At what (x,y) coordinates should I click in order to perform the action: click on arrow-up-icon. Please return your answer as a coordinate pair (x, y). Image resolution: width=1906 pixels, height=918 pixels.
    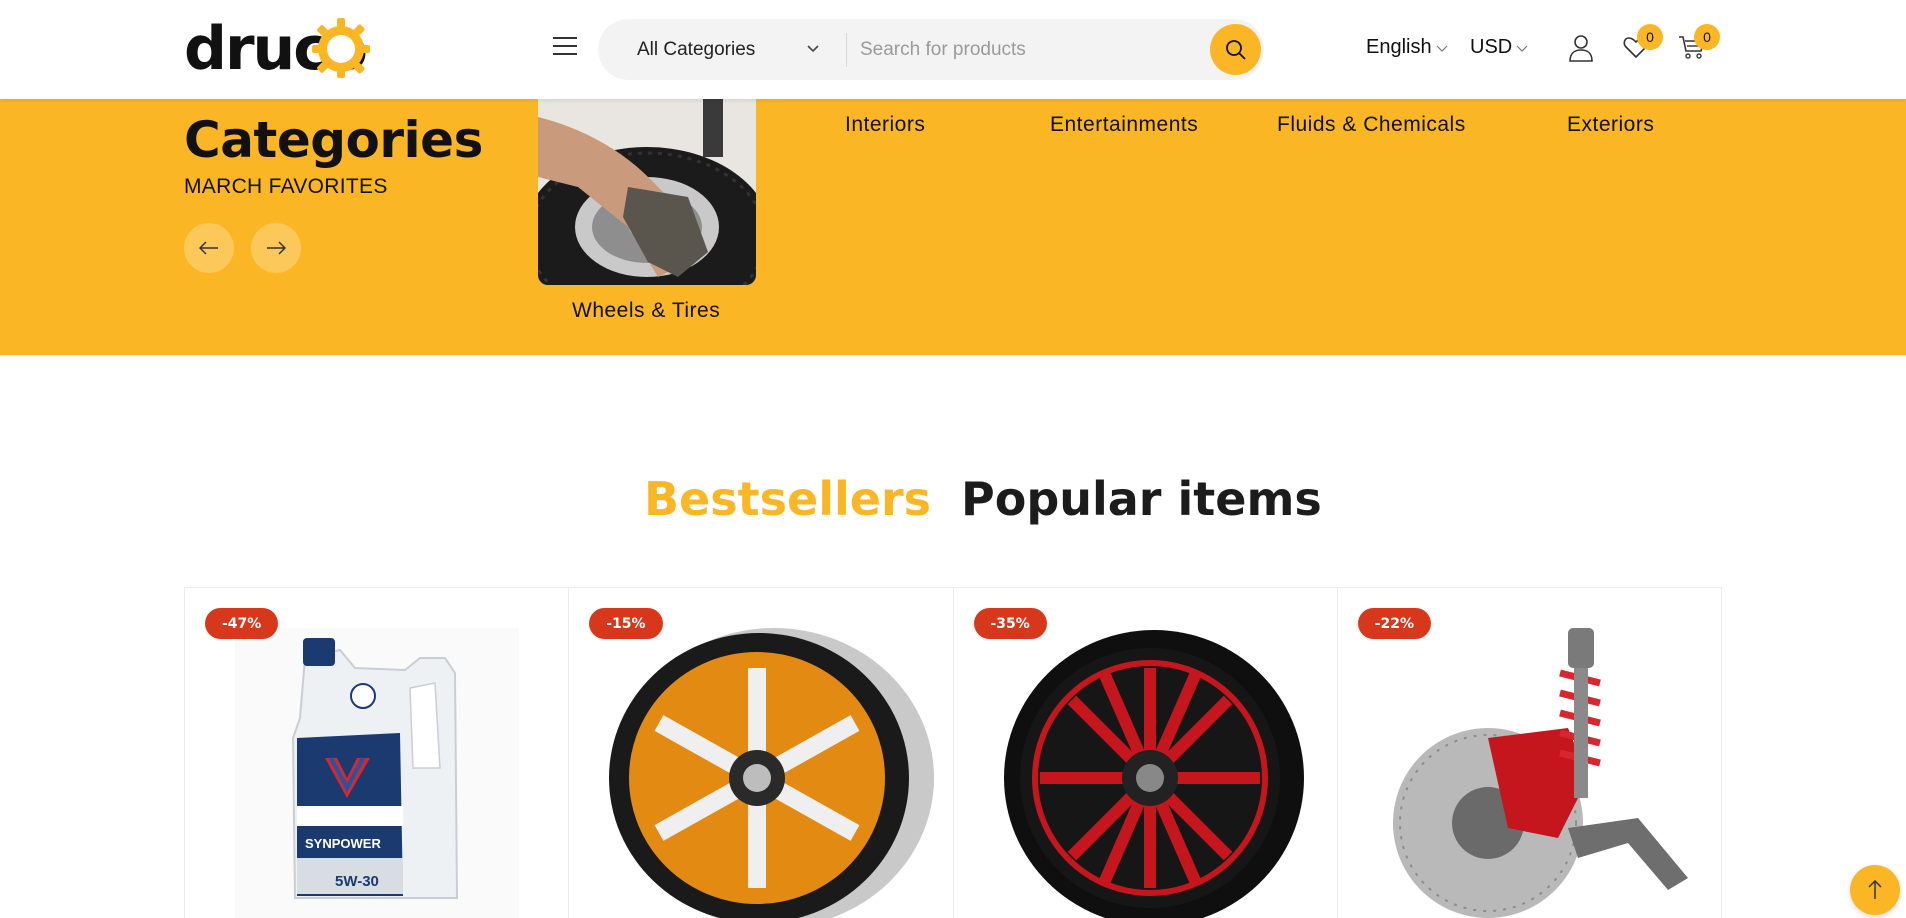
    Looking at the image, I should click on (1875, 889).